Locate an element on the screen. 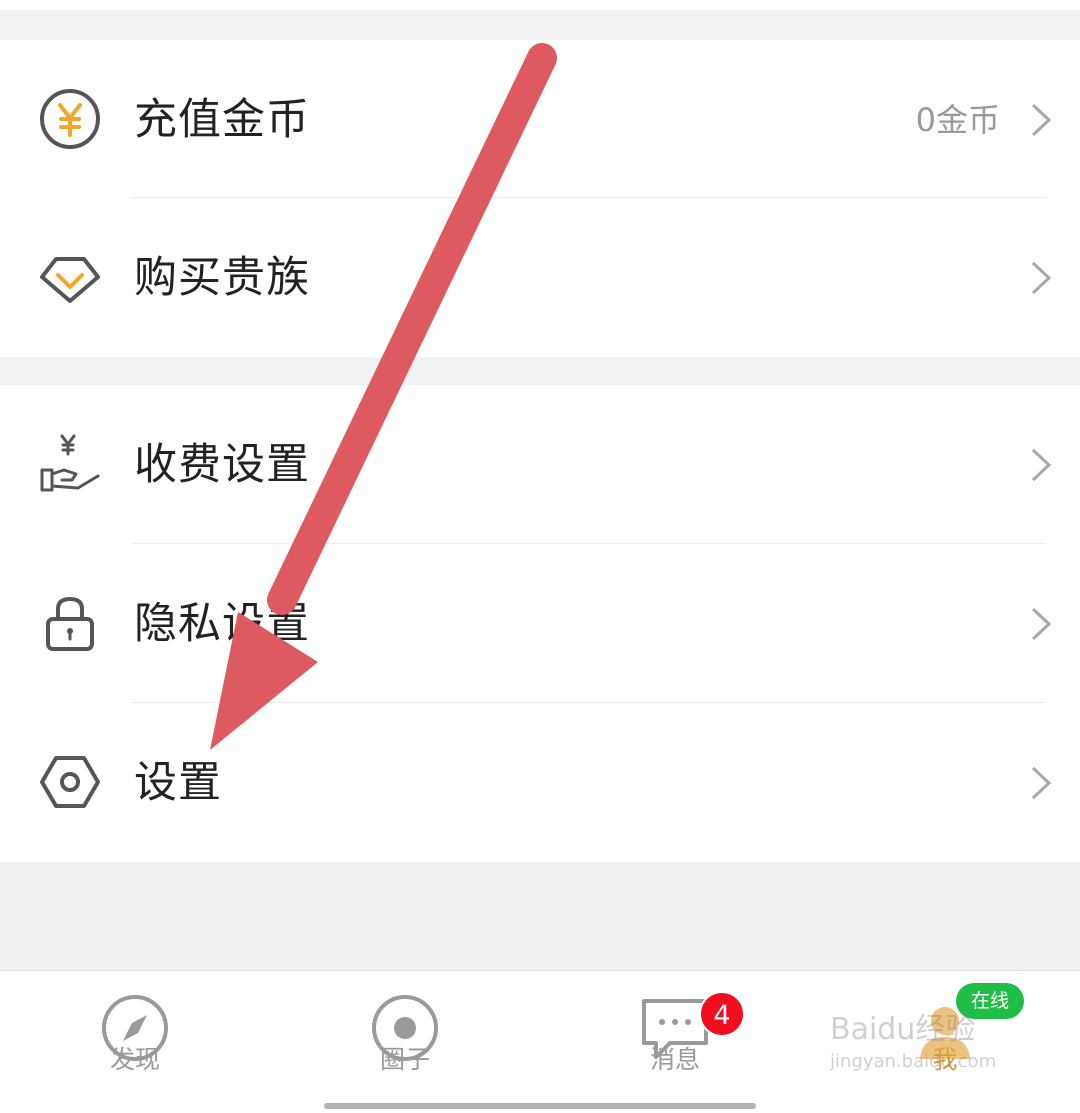  lock-icon is located at coordinates (70, 623).